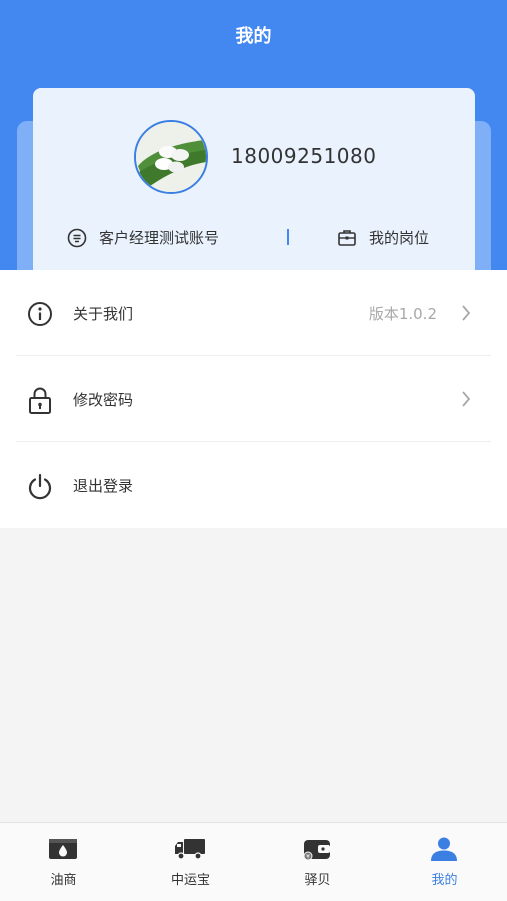 This screenshot has height=901, width=507. Describe the element at coordinates (77, 237) in the screenshot. I see `account-type-icon` at that location.